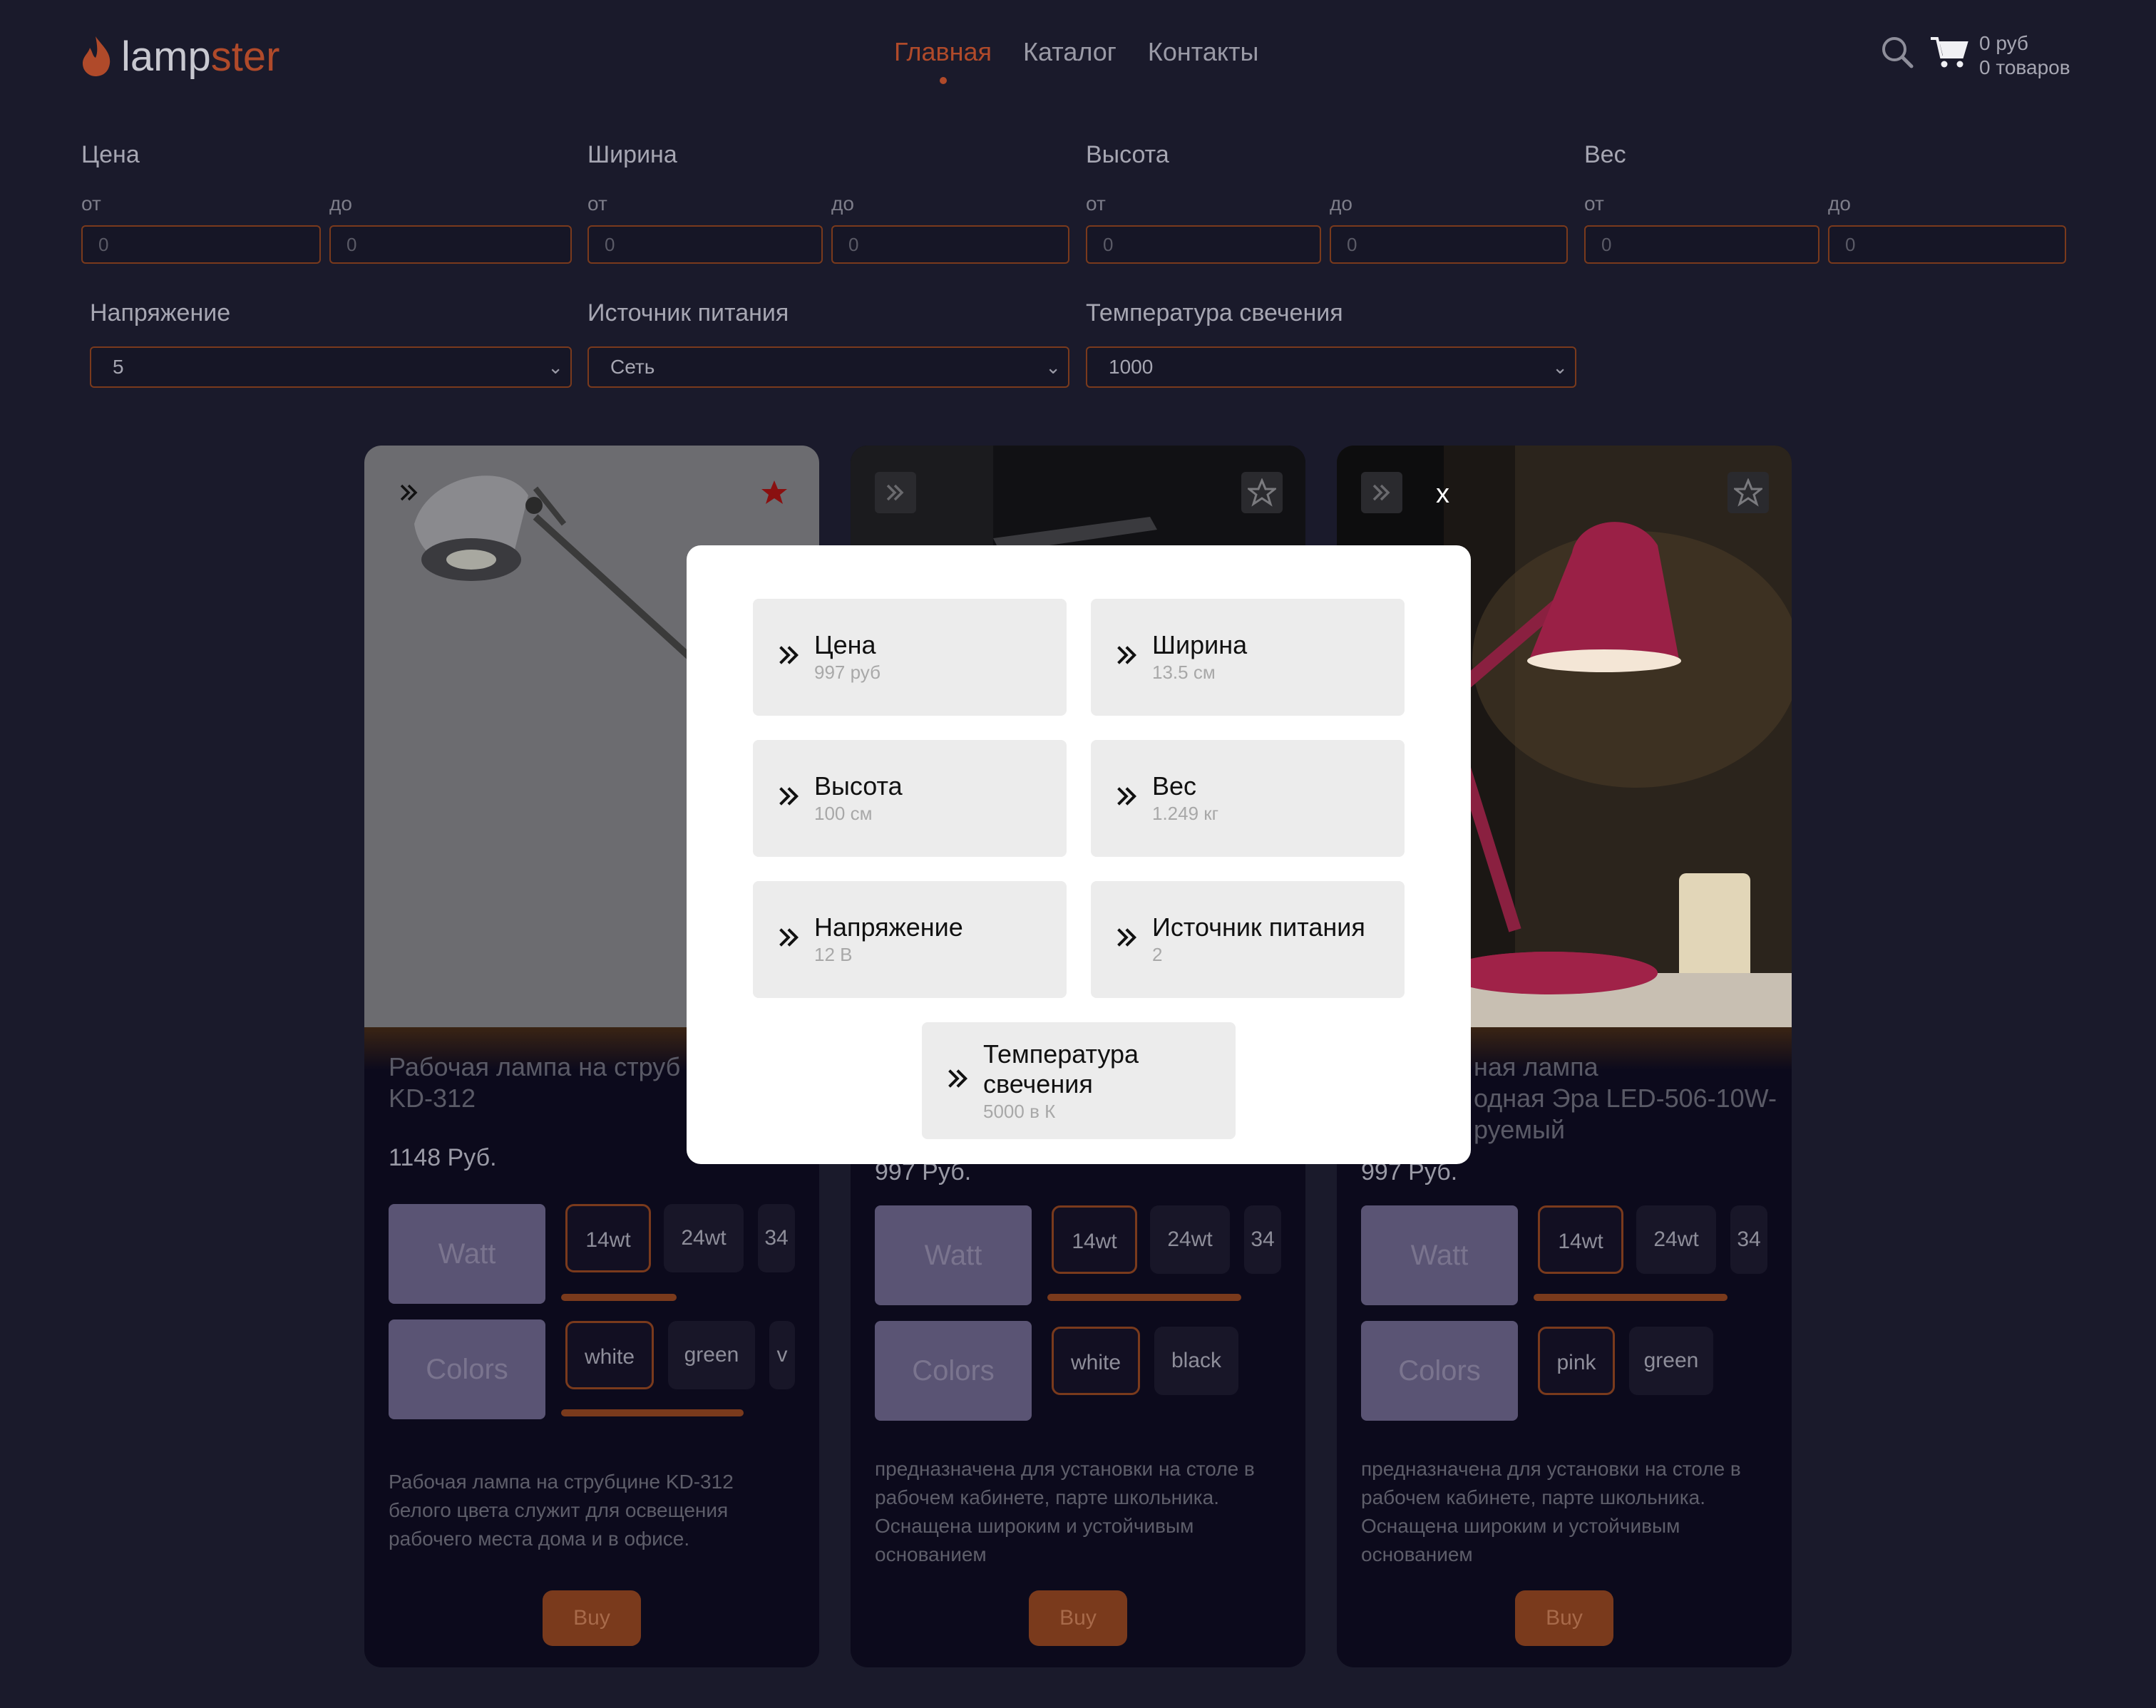  I want to click on spec-price: Цена 997 руб, so click(910, 658).